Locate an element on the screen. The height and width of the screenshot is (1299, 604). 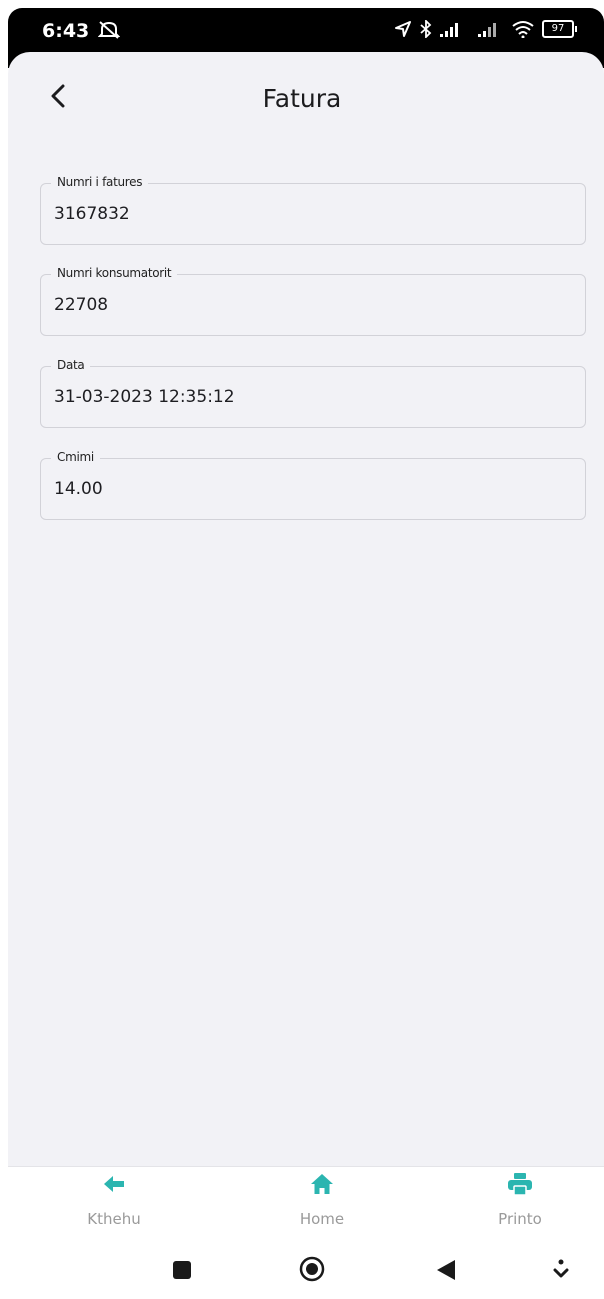
invoice-number-field: Numri i fatures 3167832 is located at coordinates (313, 210).